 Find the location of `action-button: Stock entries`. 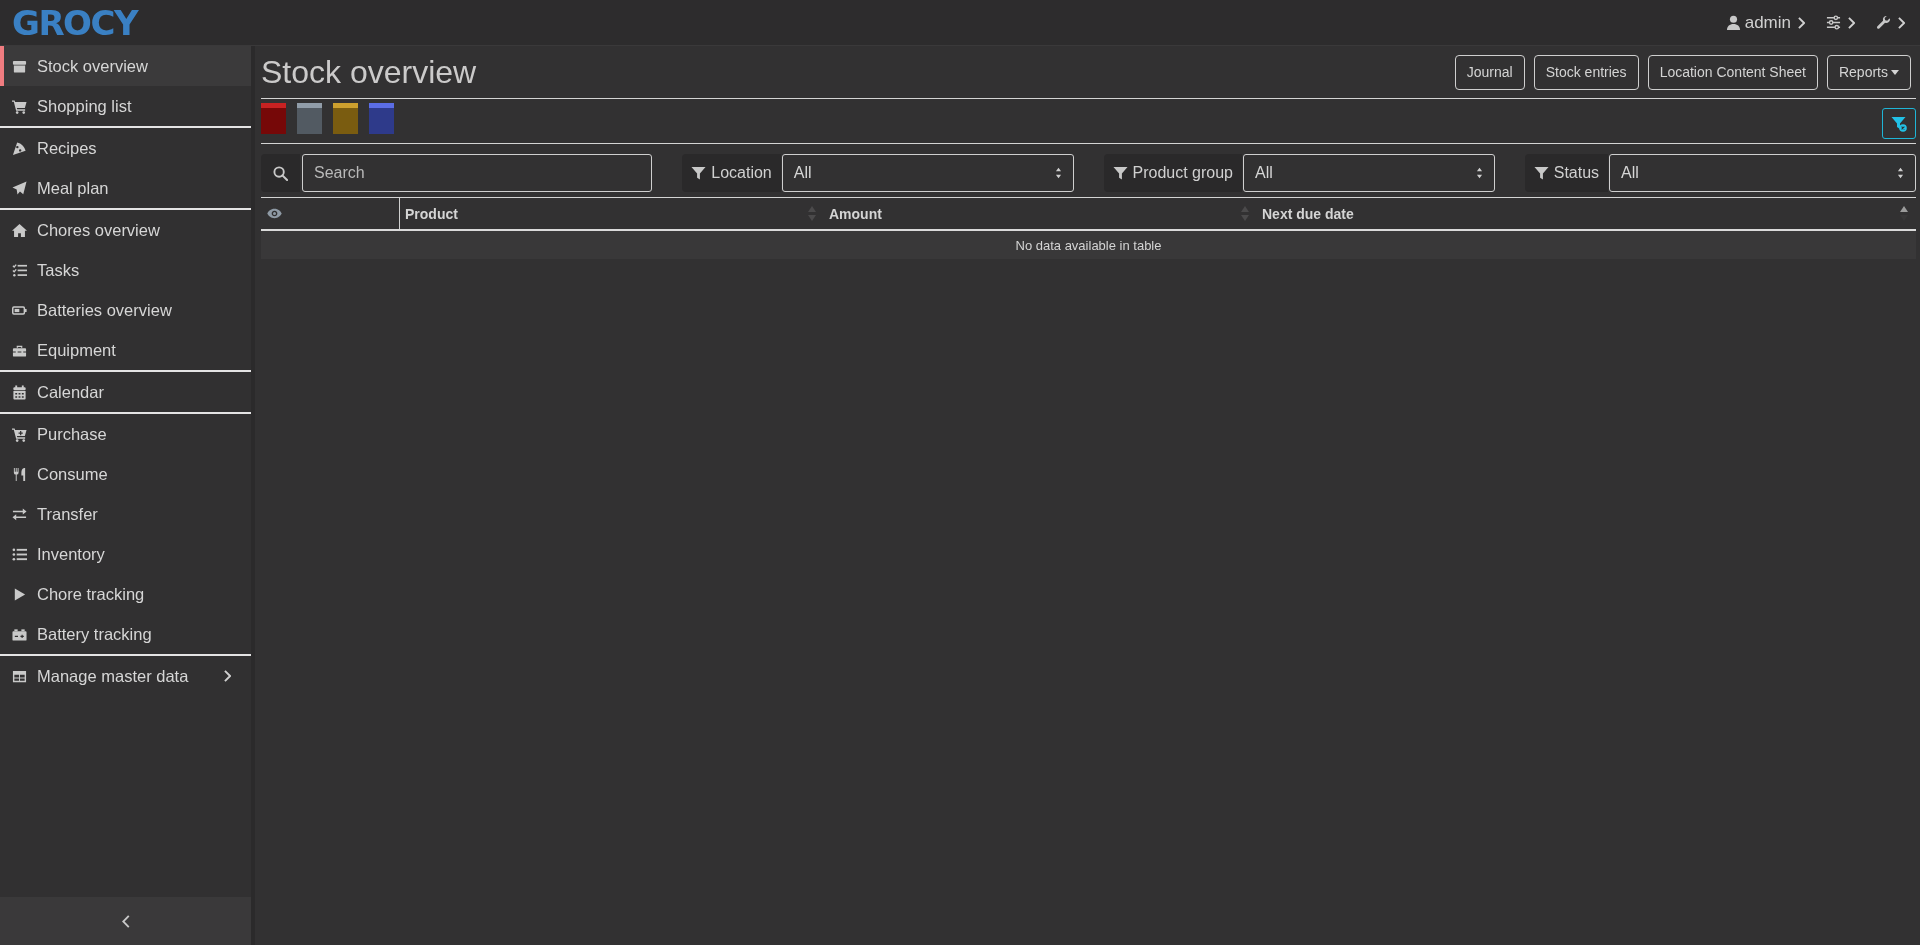

action-button: Stock entries is located at coordinates (1586, 72).